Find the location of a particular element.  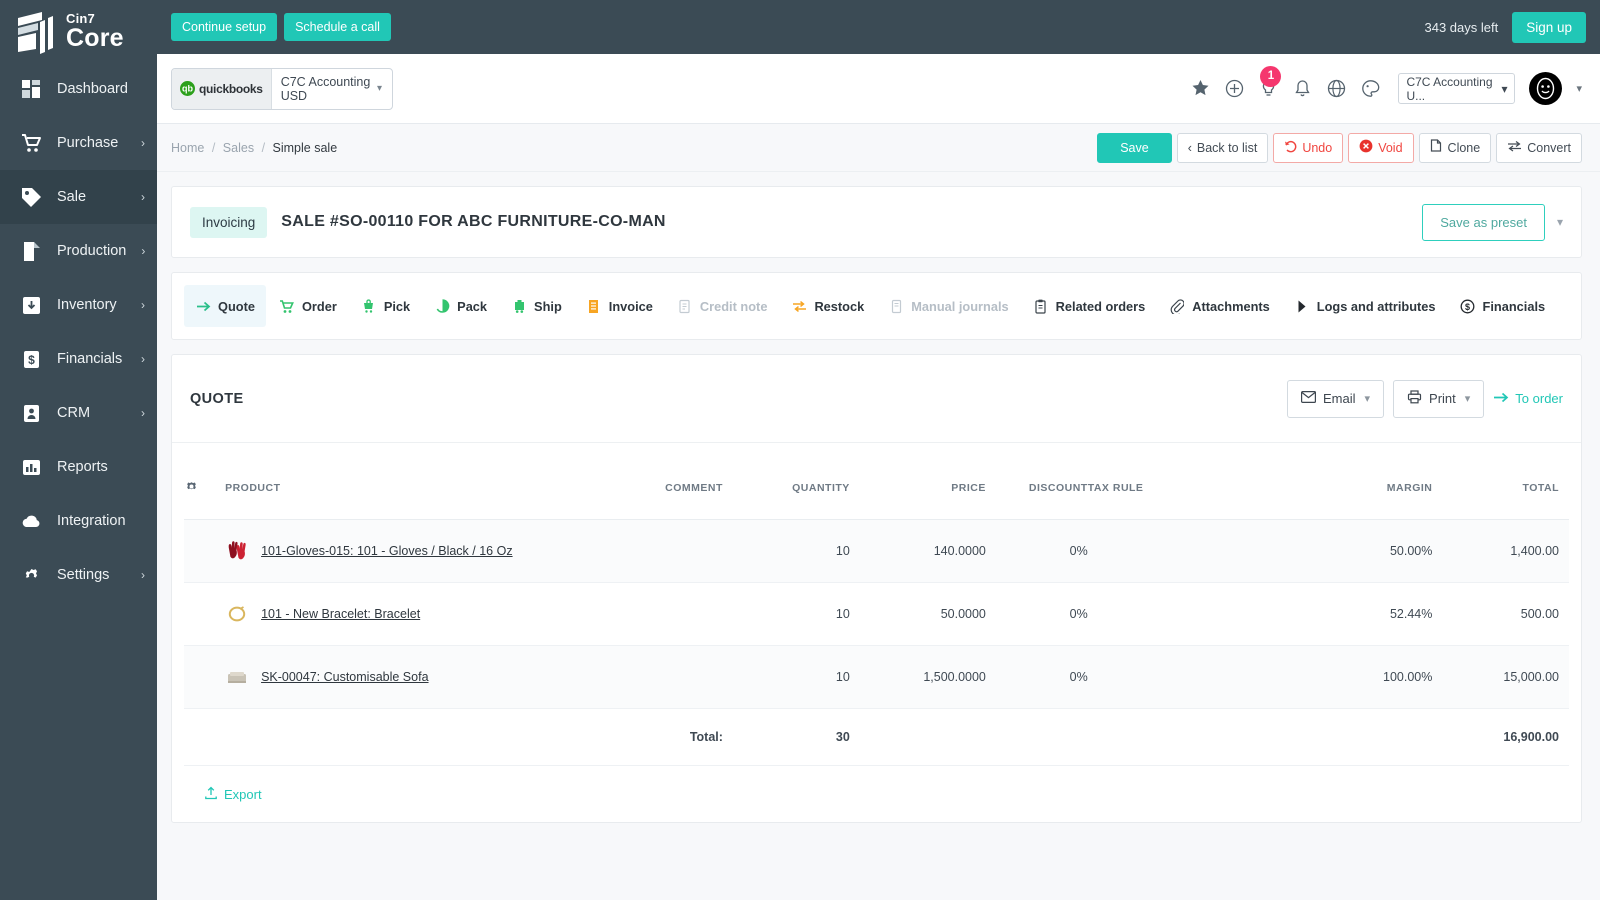

sale-header-actions: Save as preset ▾ is located at coordinates (1492, 222).